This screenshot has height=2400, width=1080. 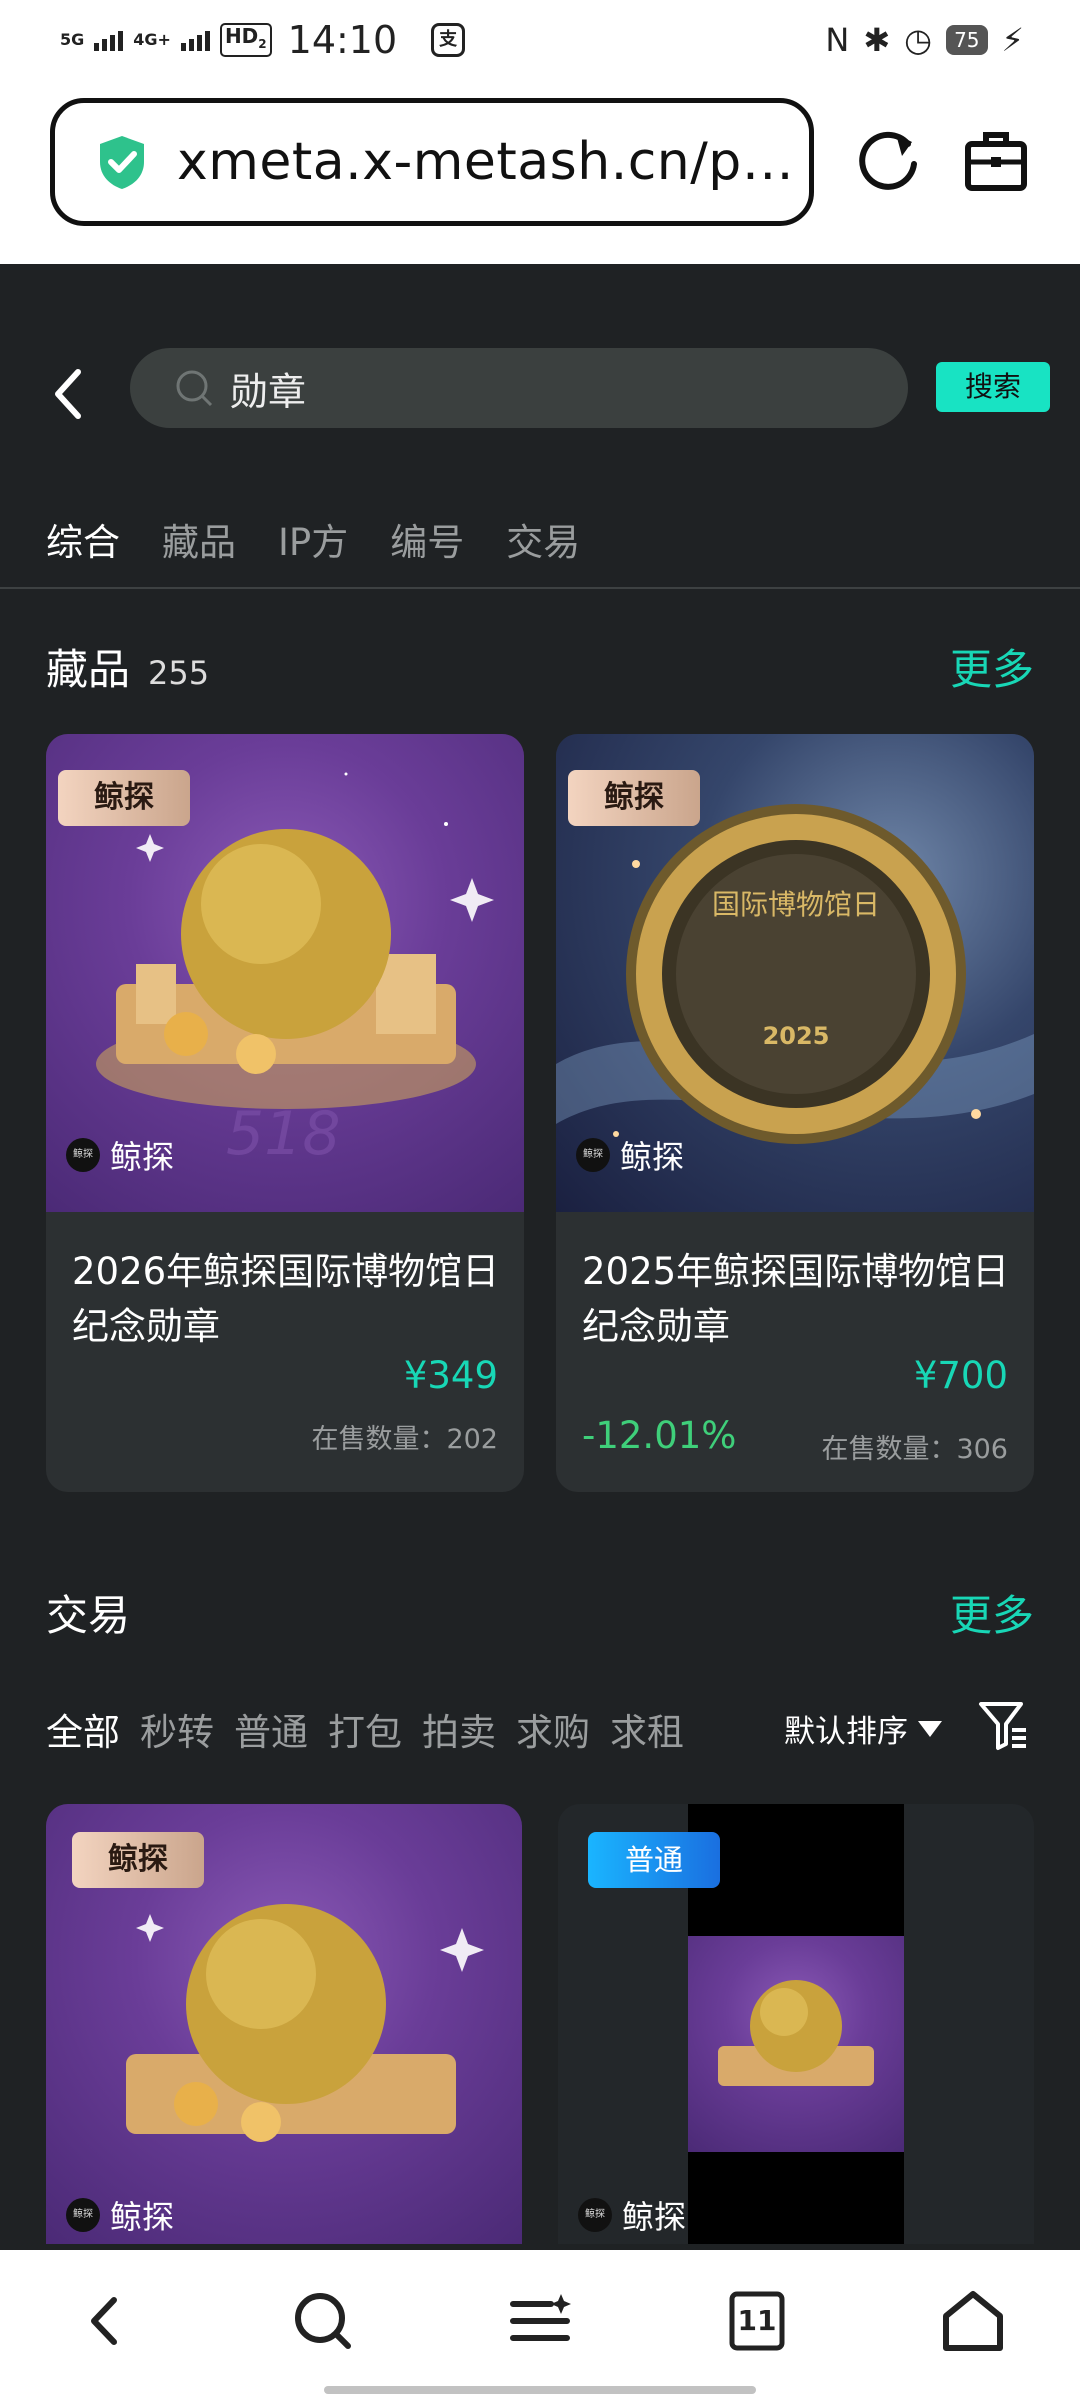 I want to click on filter-normal: 普通, so click(x=271, y=1729).